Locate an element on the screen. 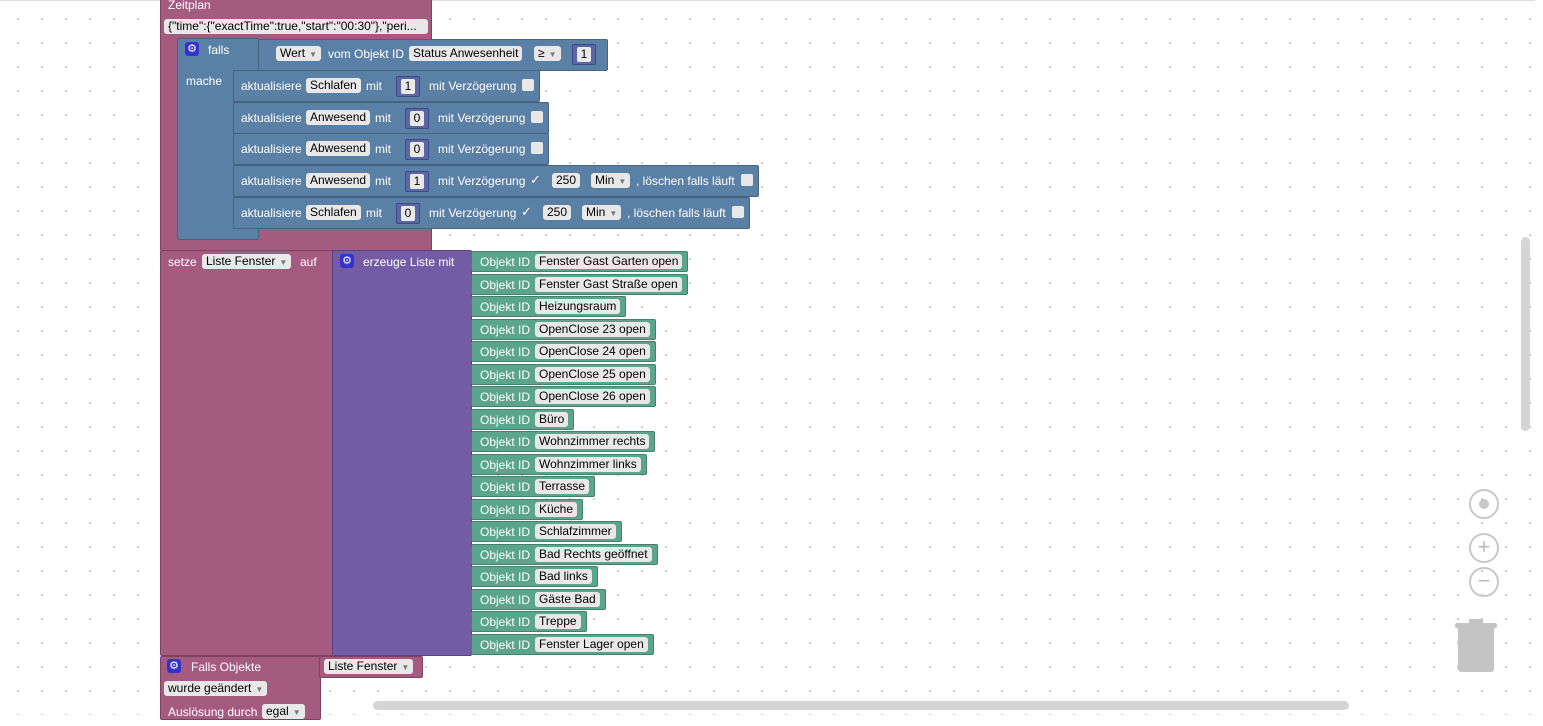 Image resolution: width=1543 pixels, height=726 pixels. cond-operator-dropdown: ≥ ▼ is located at coordinates (547, 53).